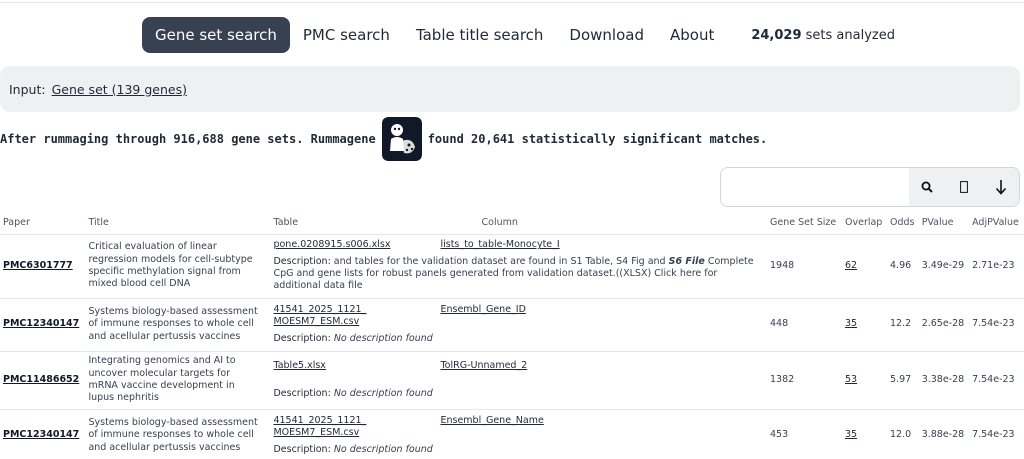 This screenshot has width=1024, height=459. Describe the element at coordinates (944, 434) in the screenshot. I see `pvalue-cell: 3.88e-28` at that location.